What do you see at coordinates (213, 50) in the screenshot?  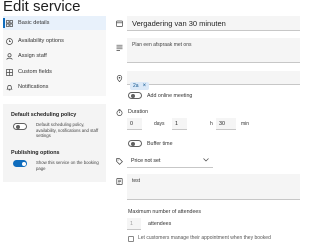 I see `service-description-input: Plan een afspraak met ons` at bounding box center [213, 50].